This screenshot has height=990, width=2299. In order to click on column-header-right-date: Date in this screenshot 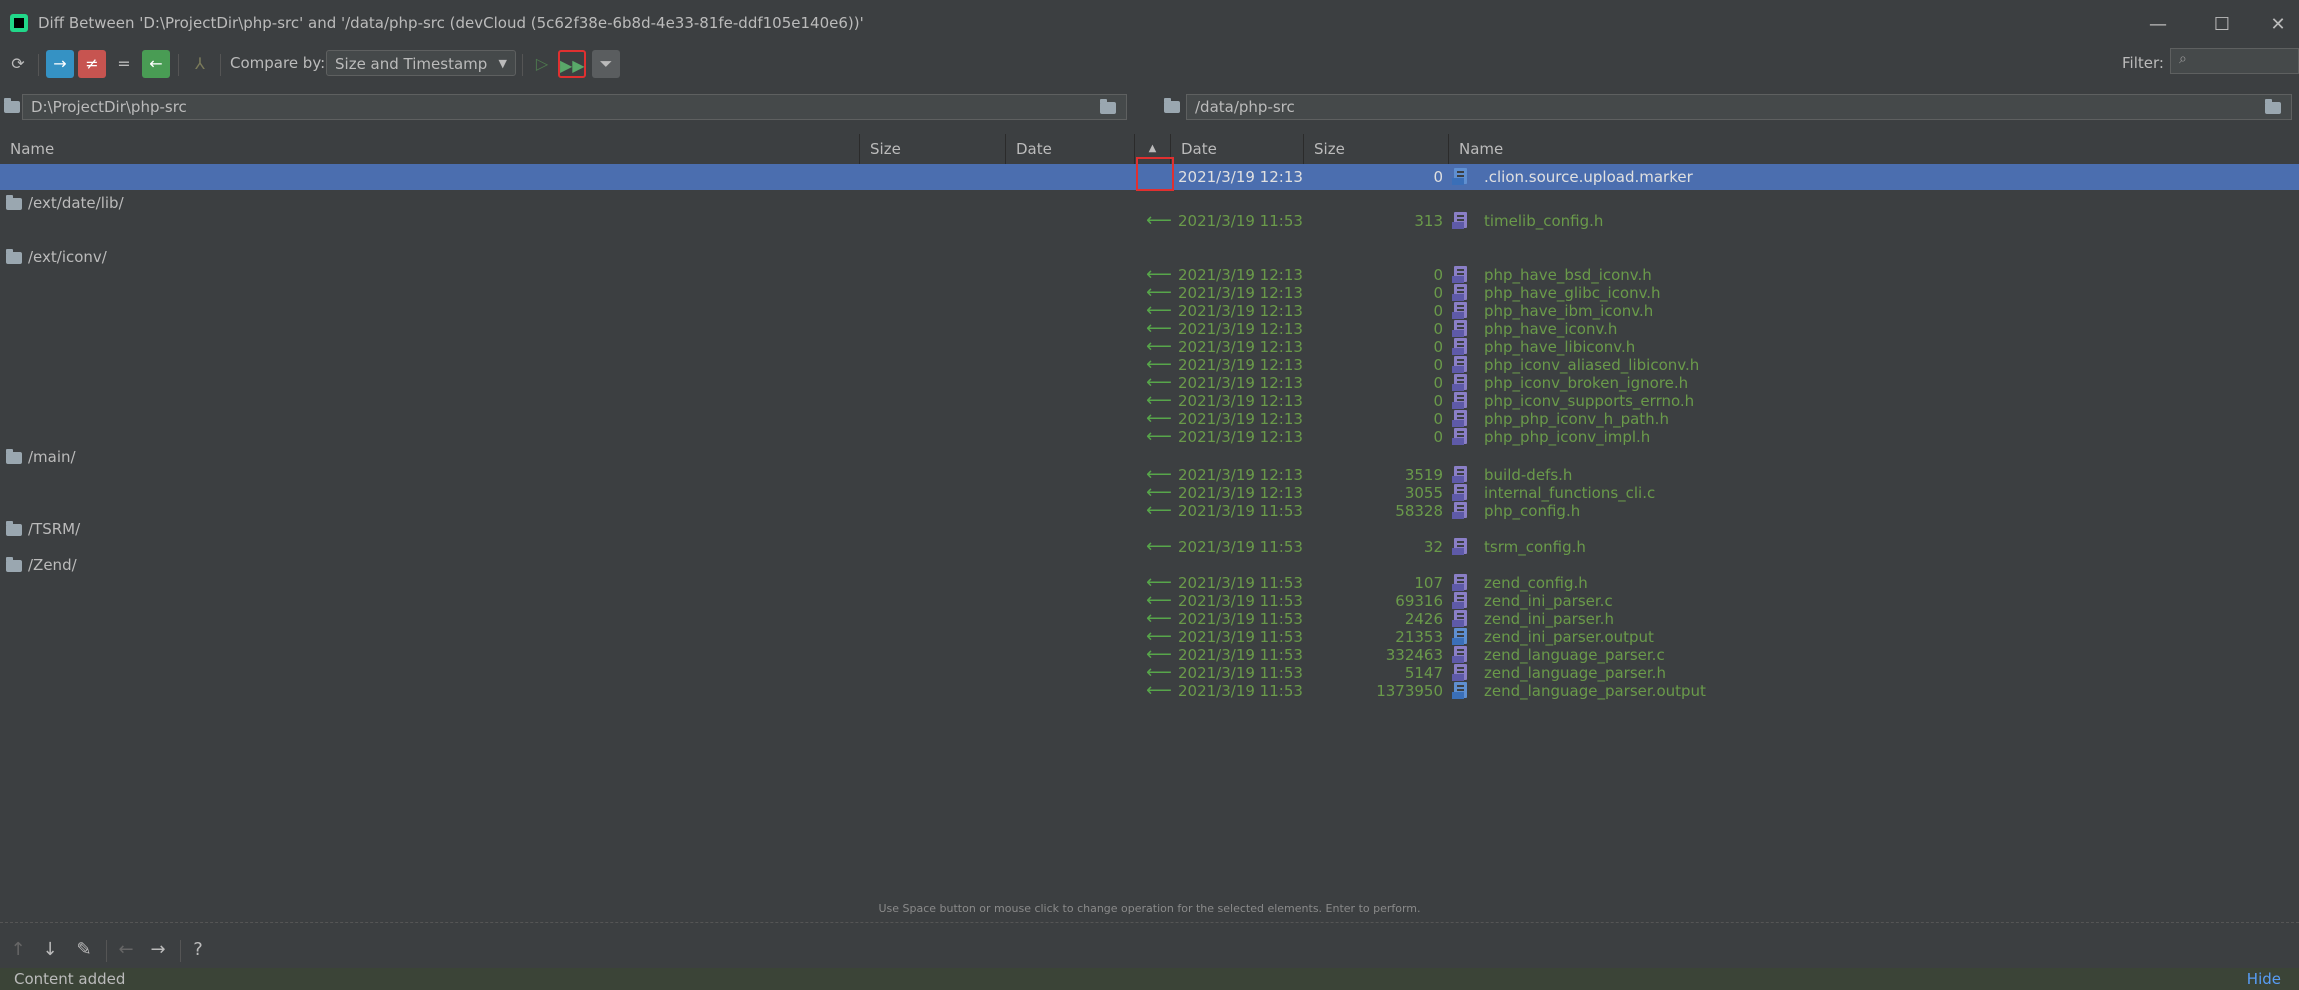, I will do `click(1237, 149)`.